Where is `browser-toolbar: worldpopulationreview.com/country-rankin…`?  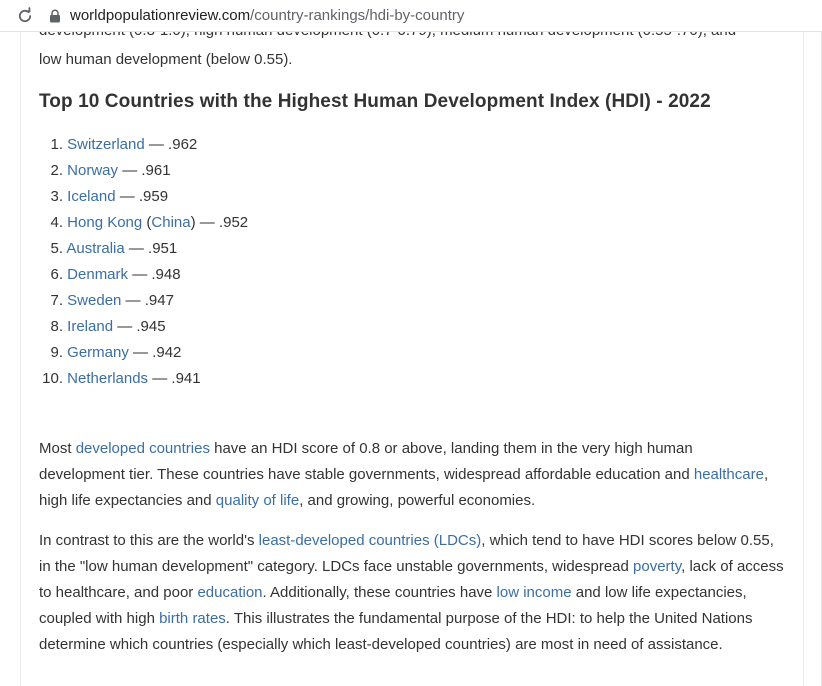
browser-toolbar: worldpopulationreview.com/country-rankin… is located at coordinates (411, 16).